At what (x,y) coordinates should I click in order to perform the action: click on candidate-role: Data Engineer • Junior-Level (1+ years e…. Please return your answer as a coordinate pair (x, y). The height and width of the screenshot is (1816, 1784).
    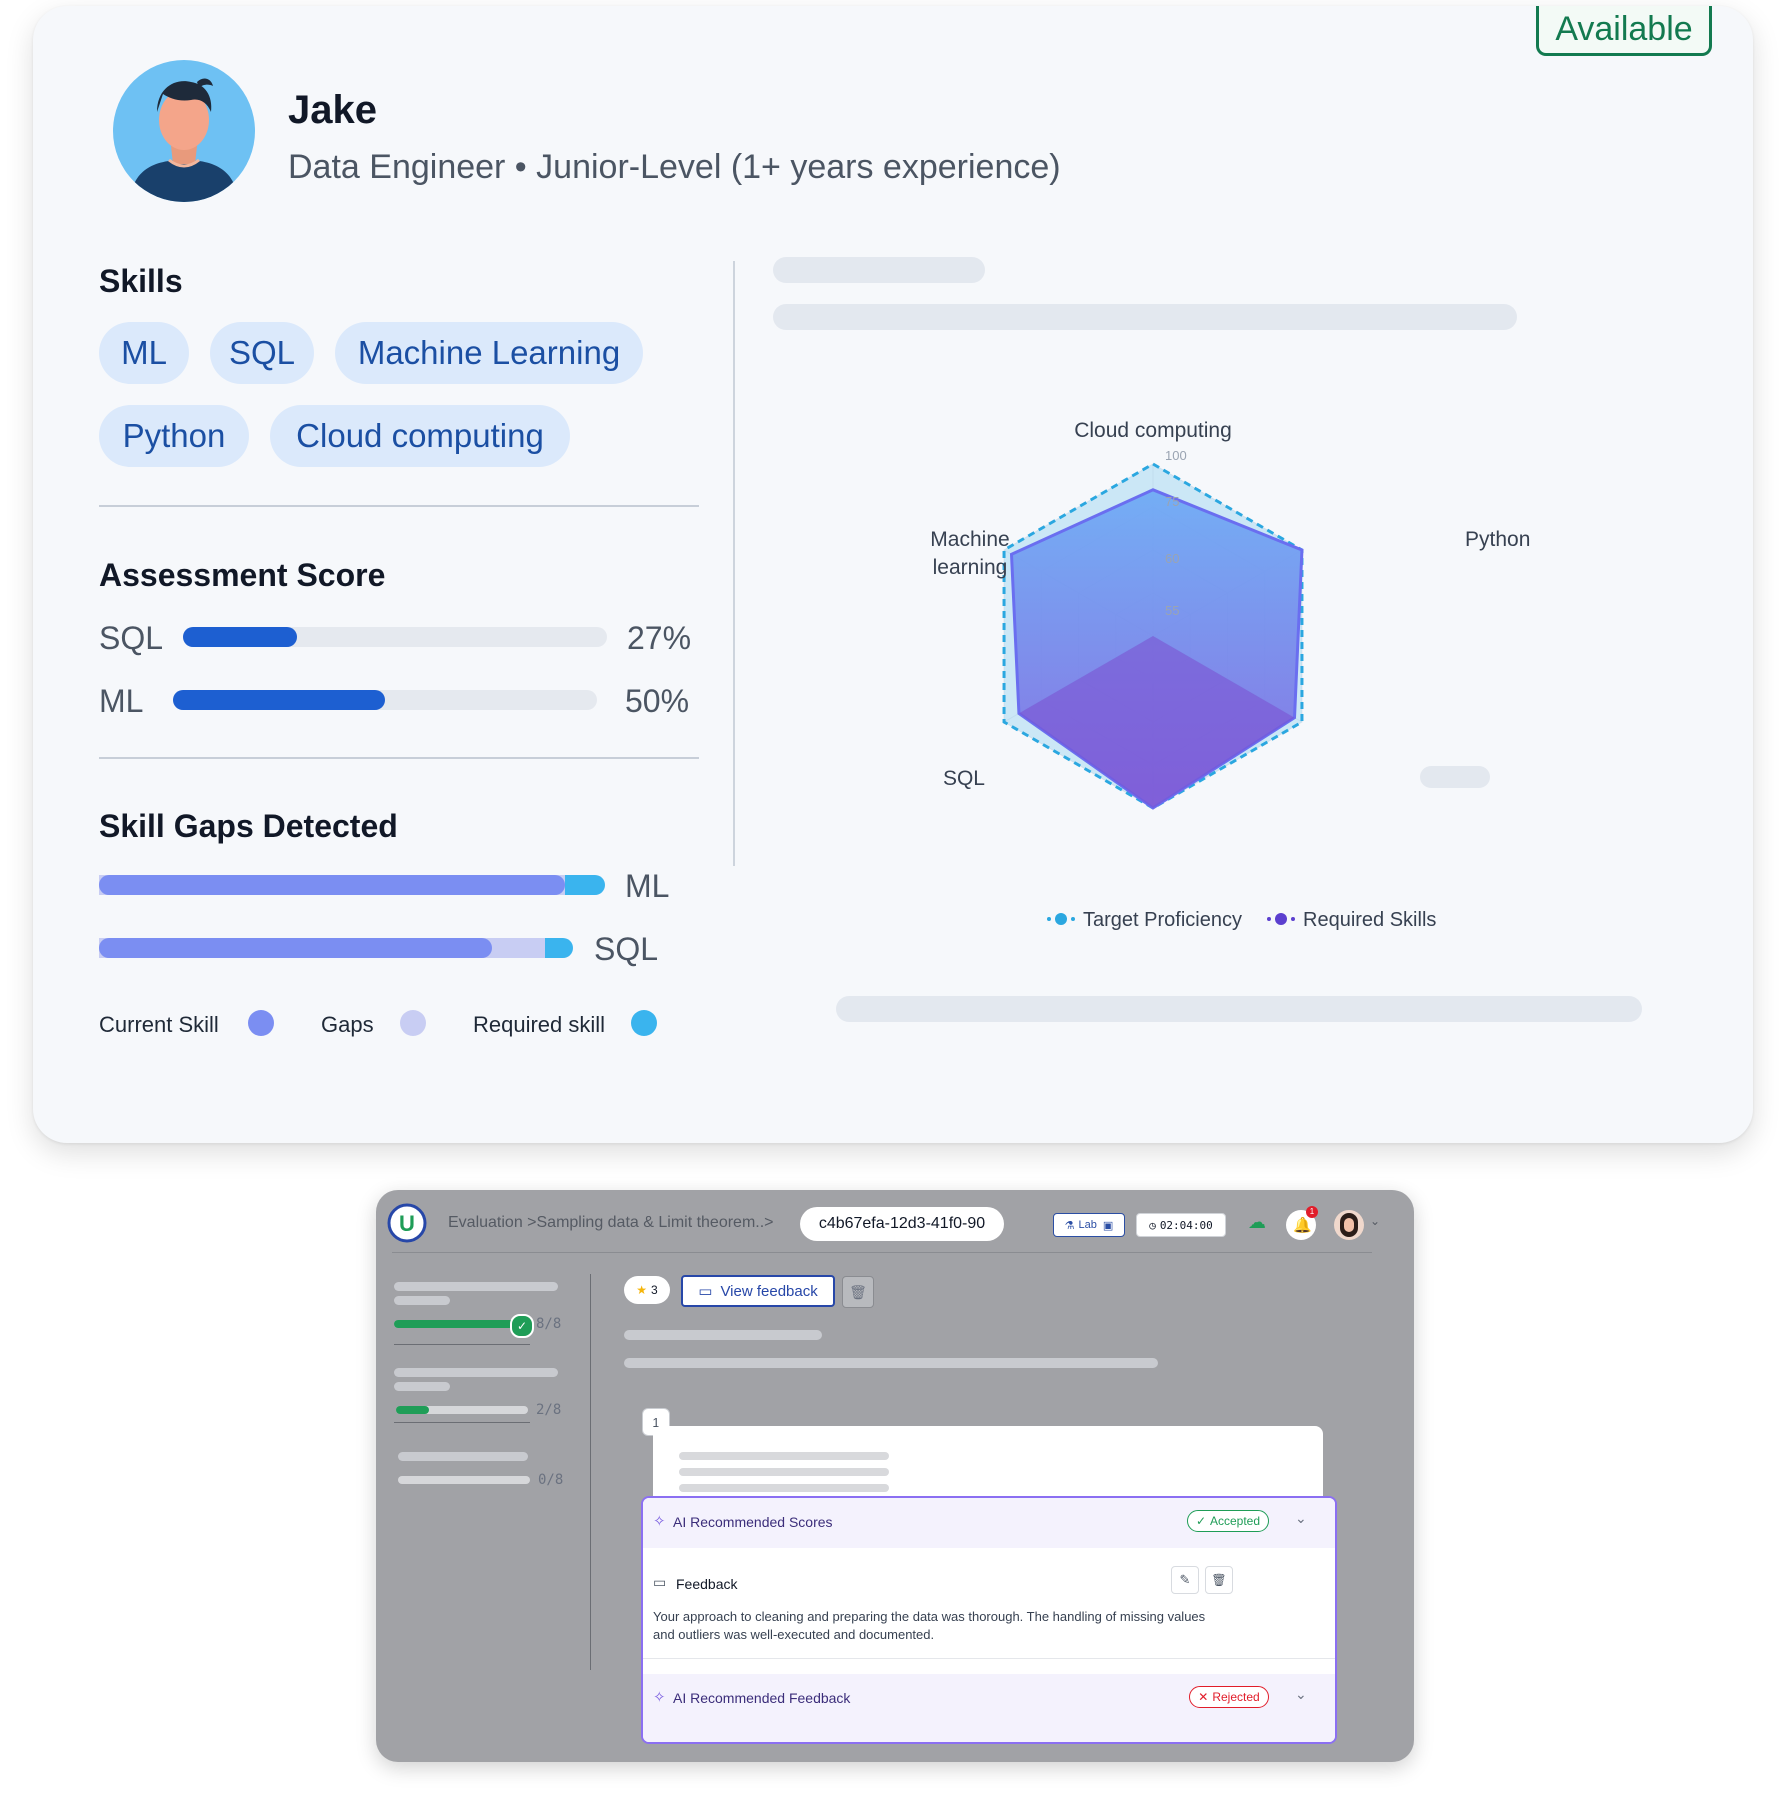
    Looking at the image, I should click on (674, 167).